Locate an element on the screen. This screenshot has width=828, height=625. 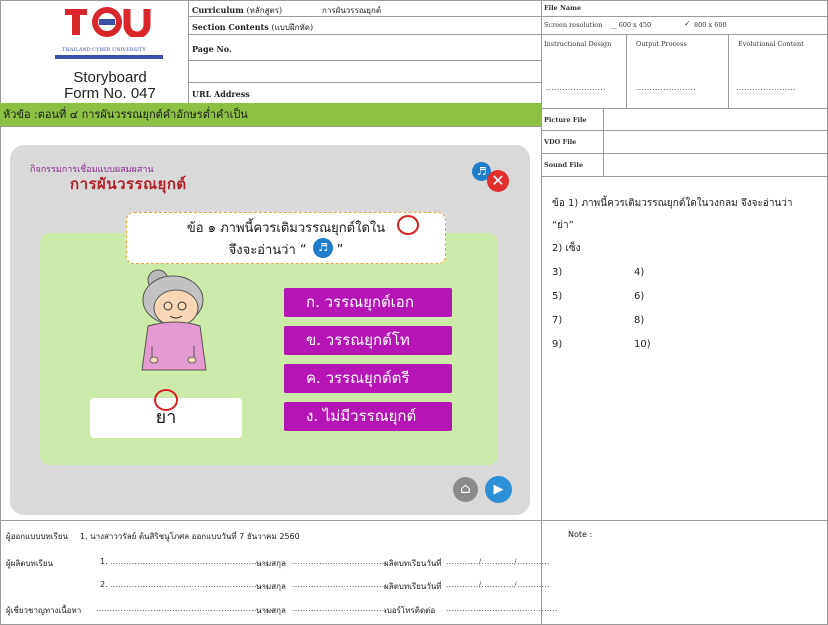
storyboard-title: Storyboard Form No. 047 is located at coordinates (110, 86).